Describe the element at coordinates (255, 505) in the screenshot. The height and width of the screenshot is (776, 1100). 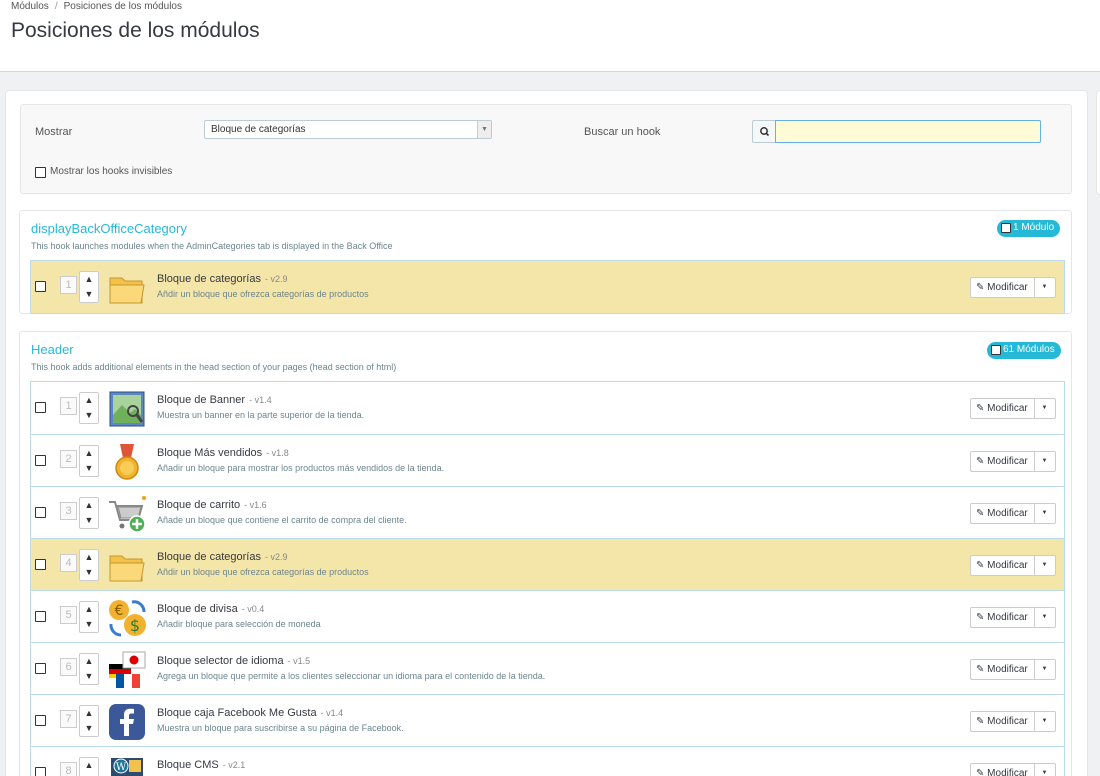
I see `module-version: - v1.6` at that location.